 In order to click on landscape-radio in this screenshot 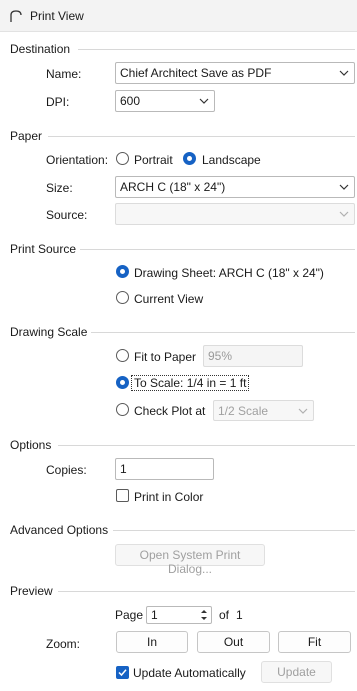, I will do `click(189, 158)`.